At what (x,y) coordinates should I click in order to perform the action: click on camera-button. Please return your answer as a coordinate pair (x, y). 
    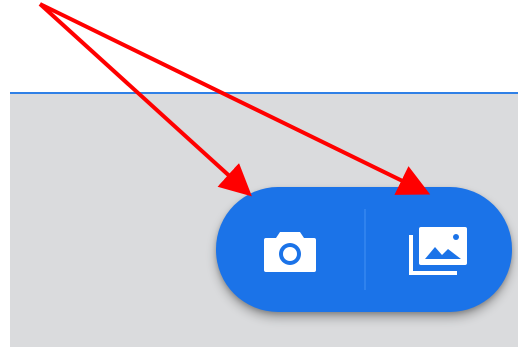
    Looking at the image, I should click on (290, 249).